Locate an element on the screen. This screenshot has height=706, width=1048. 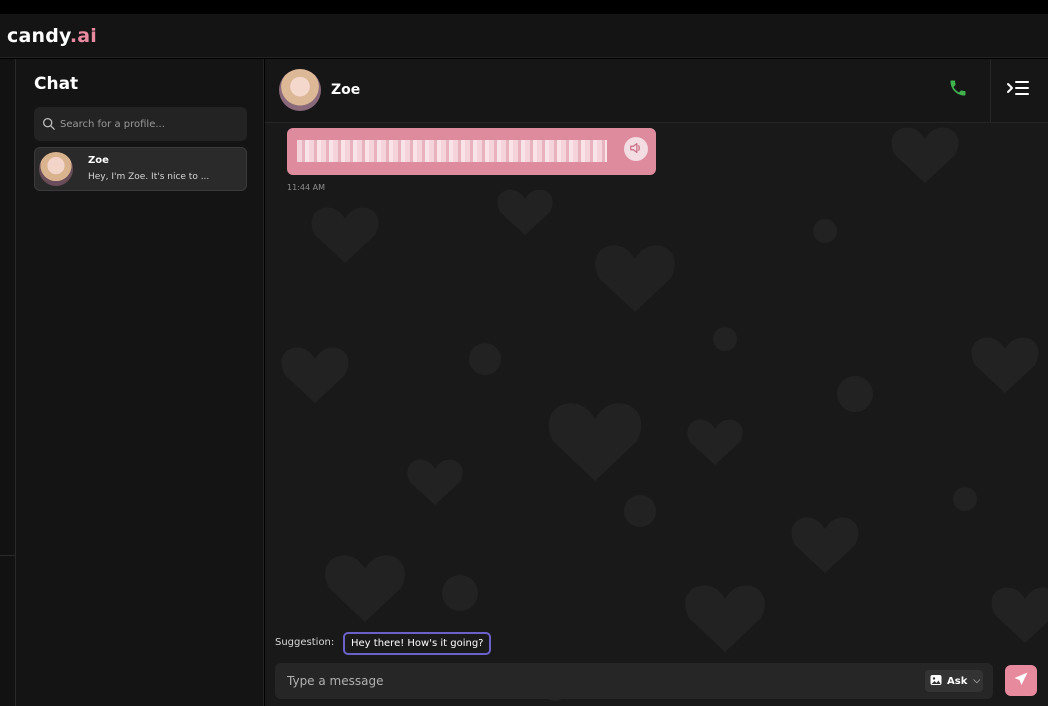
chat-header: Zoe is located at coordinates (656, 91).